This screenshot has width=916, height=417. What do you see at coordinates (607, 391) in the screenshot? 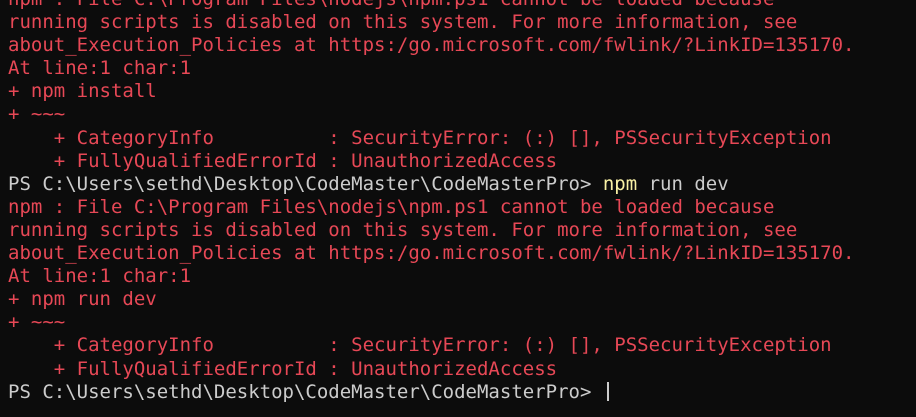
I see `text-cursor` at bounding box center [607, 391].